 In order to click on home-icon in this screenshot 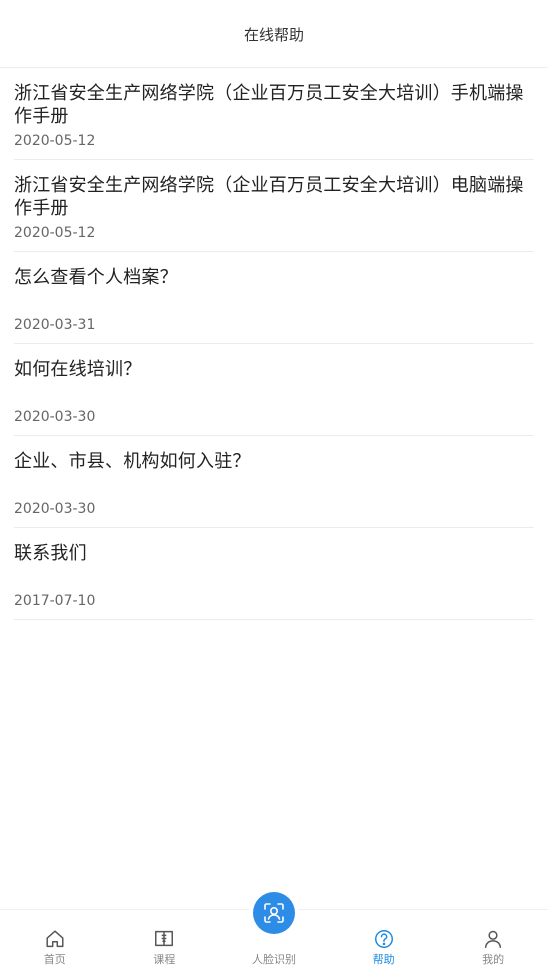, I will do `click(55, 939)`.